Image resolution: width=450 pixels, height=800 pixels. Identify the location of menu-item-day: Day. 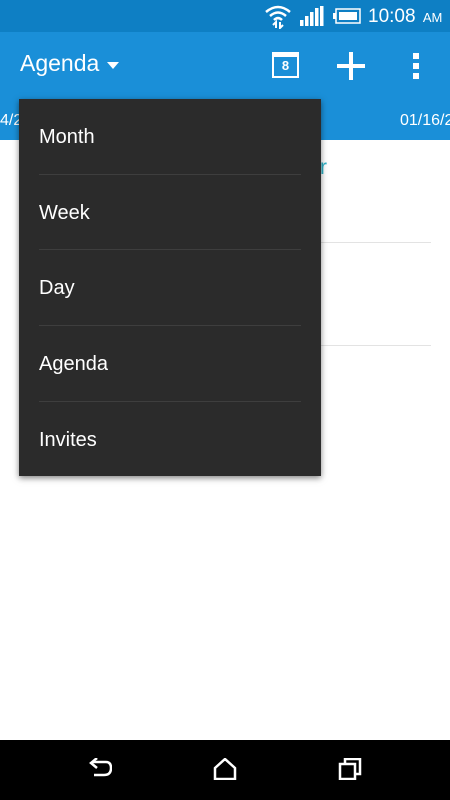
(170, 288).